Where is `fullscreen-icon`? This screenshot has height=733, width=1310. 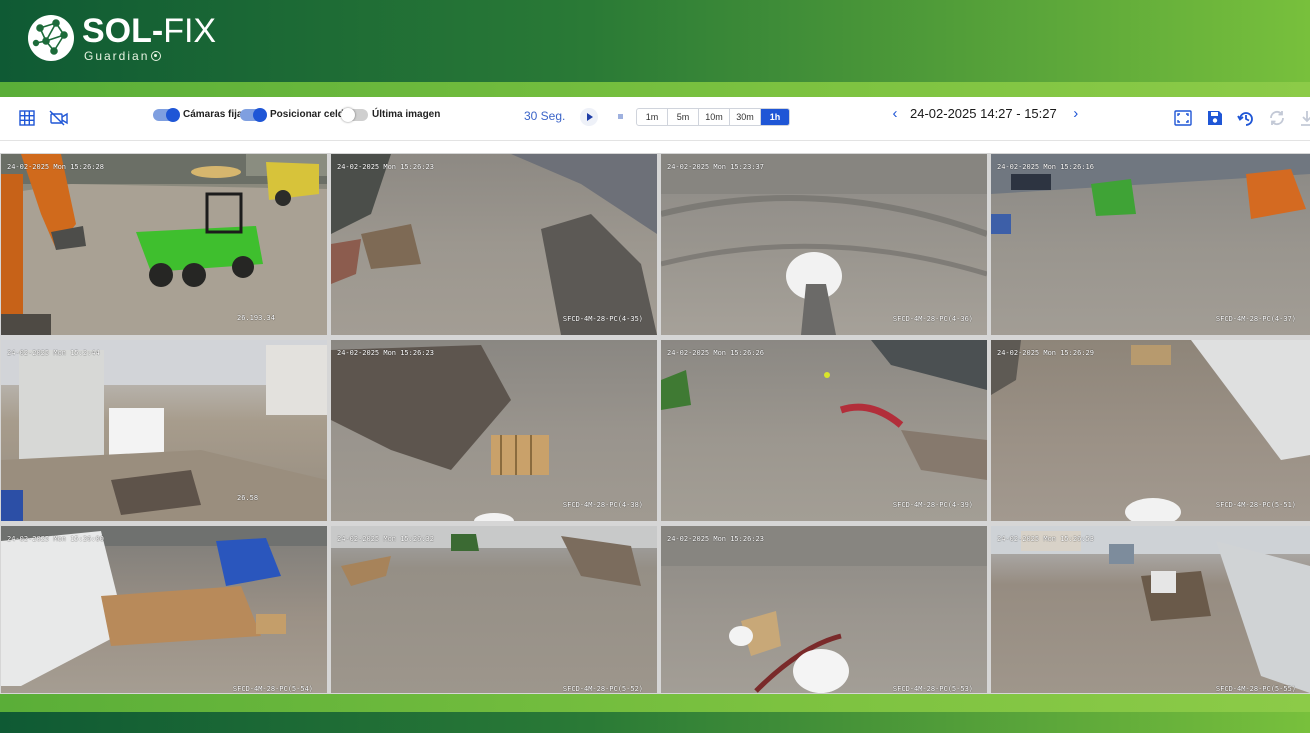
fullscreen-icon is located at coordinates (1183, 118).